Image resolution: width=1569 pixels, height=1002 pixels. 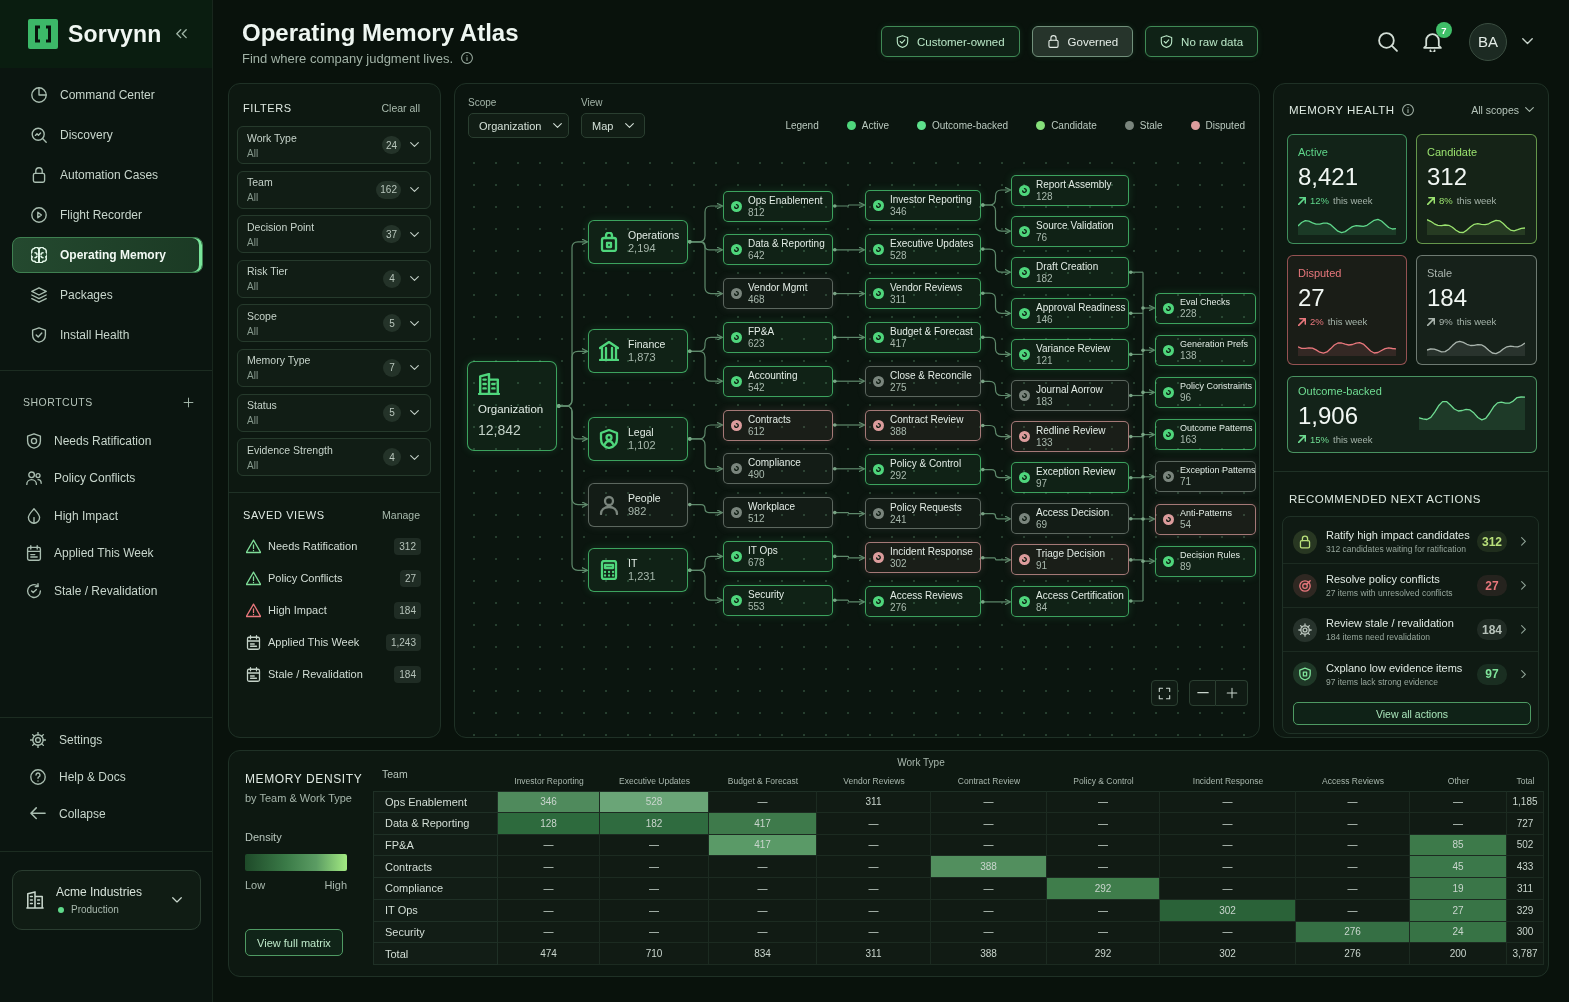 What do you see at coordinates (1070, 436) in the screenshot?
I see `map-node: Redline Review 133` at bounding box center [1070, 436].